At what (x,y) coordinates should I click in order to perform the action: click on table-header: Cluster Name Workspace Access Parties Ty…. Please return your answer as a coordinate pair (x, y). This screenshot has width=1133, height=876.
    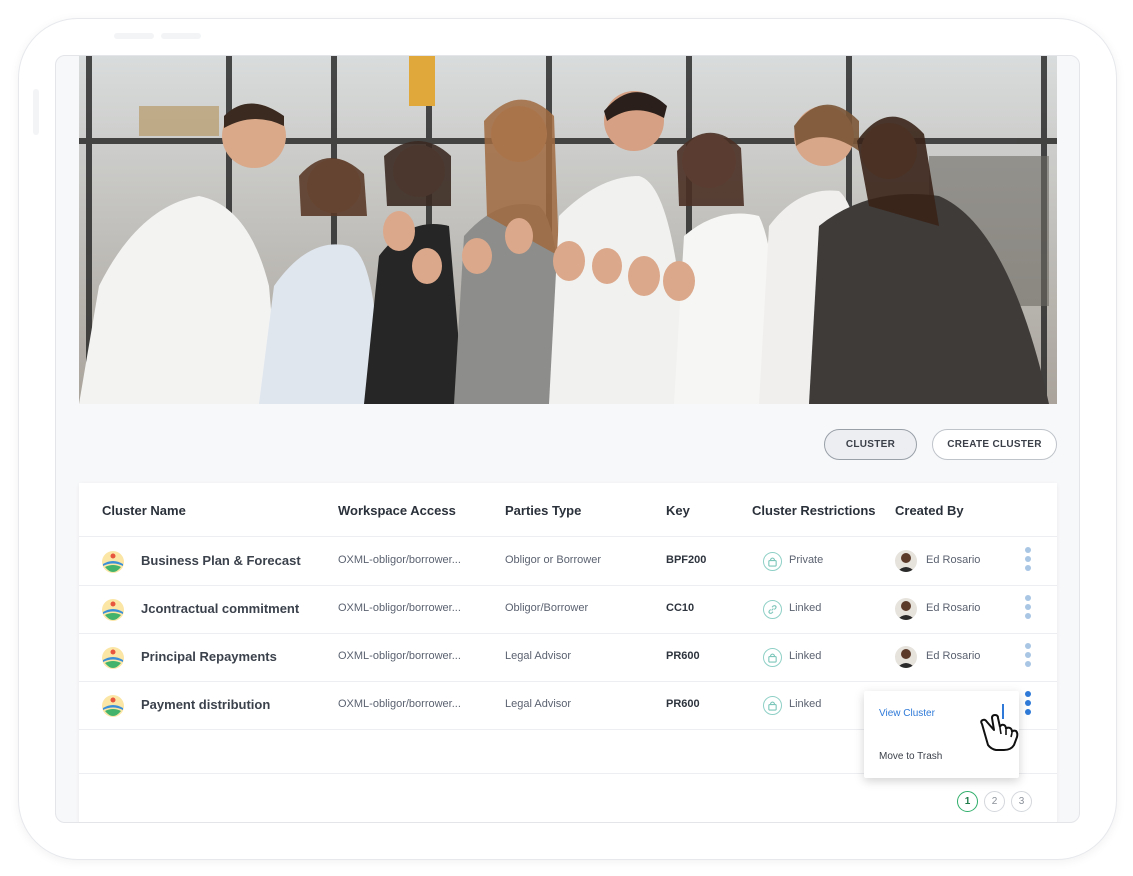
    Looking at the image, I should click on (568, 510).